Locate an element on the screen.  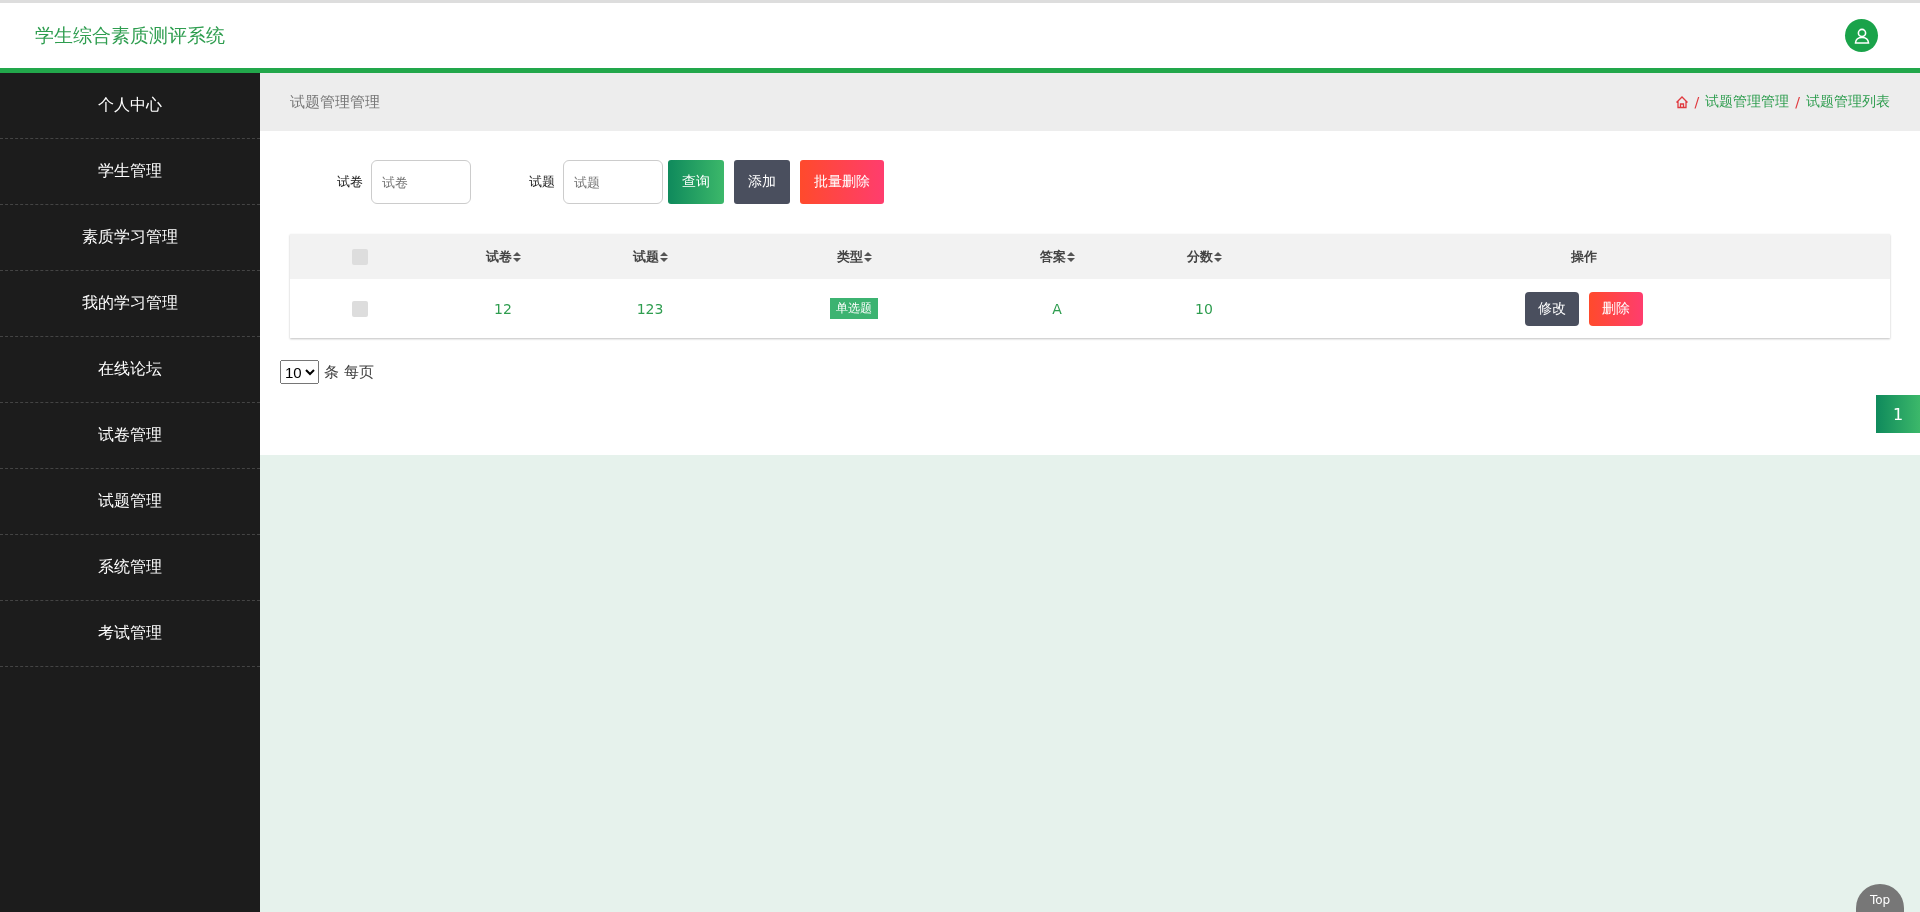
field-label: 试卷 is located at coordinates (350, 182).